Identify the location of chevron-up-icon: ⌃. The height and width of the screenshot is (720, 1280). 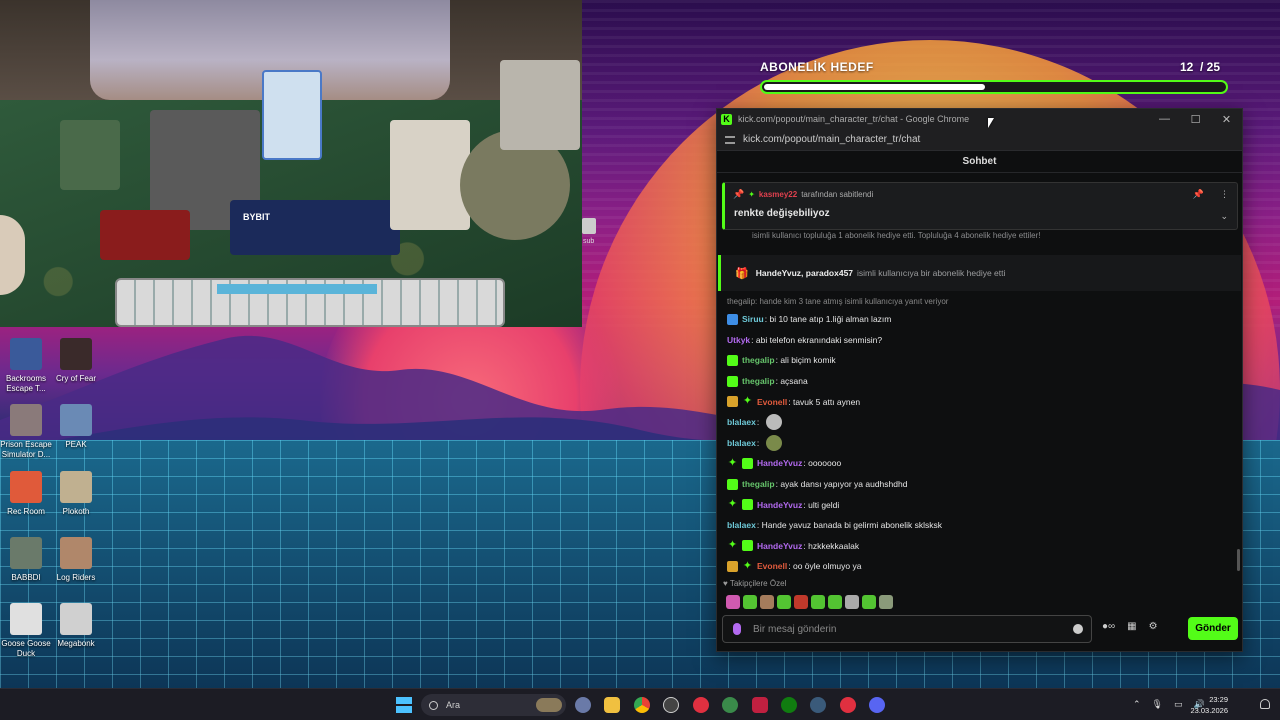
(1137, 704).